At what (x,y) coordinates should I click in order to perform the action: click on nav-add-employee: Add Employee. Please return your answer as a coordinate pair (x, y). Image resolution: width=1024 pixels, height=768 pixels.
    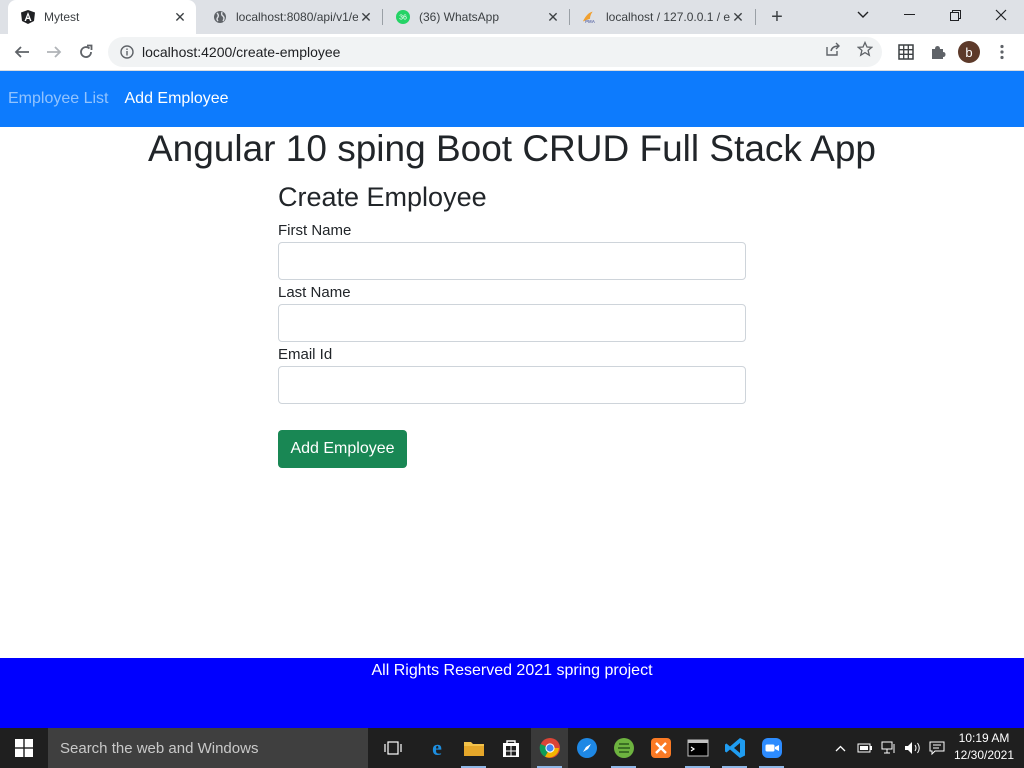
    Looking at the image, I should click on (177, 99).